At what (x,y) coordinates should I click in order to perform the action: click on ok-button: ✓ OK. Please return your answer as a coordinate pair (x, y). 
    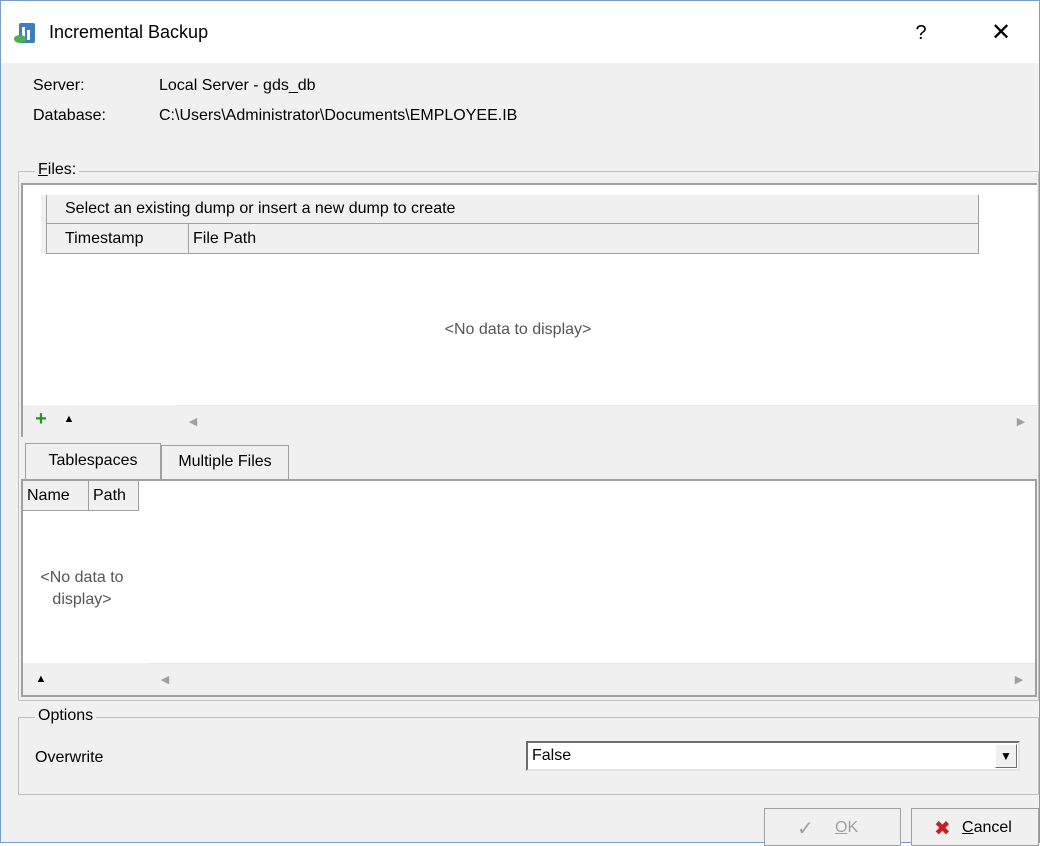
    Looking at the image, I should click on (832, 827).